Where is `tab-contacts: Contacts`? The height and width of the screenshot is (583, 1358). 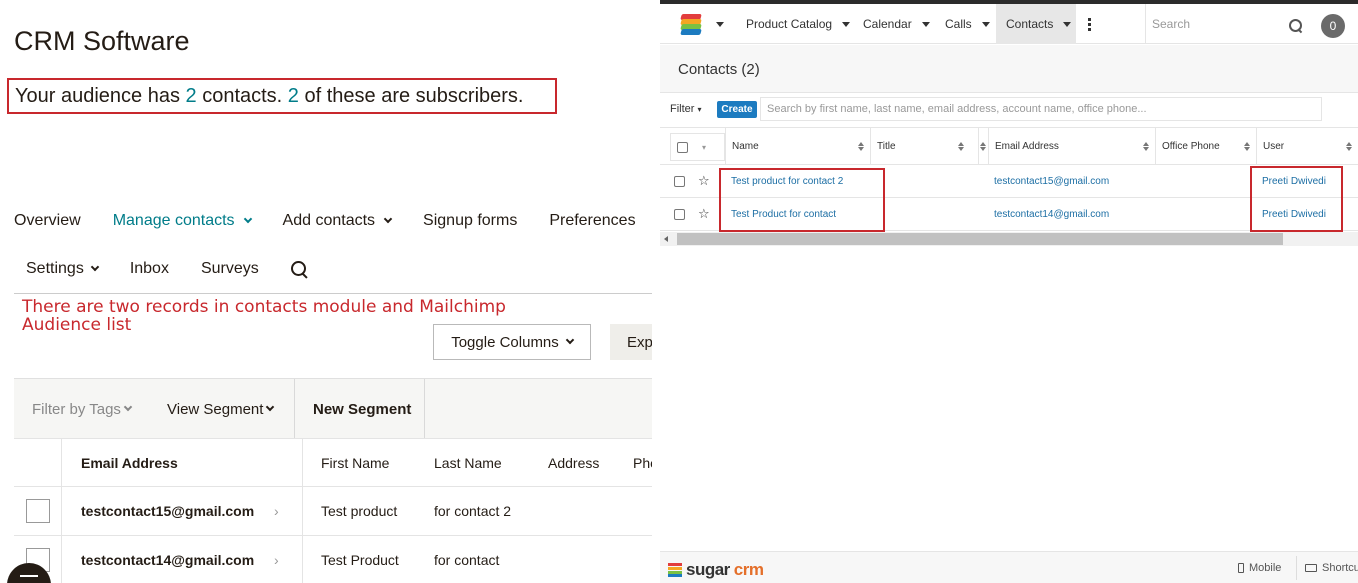 tab-contacts: Contacts is located at coordinates (1036, 24).